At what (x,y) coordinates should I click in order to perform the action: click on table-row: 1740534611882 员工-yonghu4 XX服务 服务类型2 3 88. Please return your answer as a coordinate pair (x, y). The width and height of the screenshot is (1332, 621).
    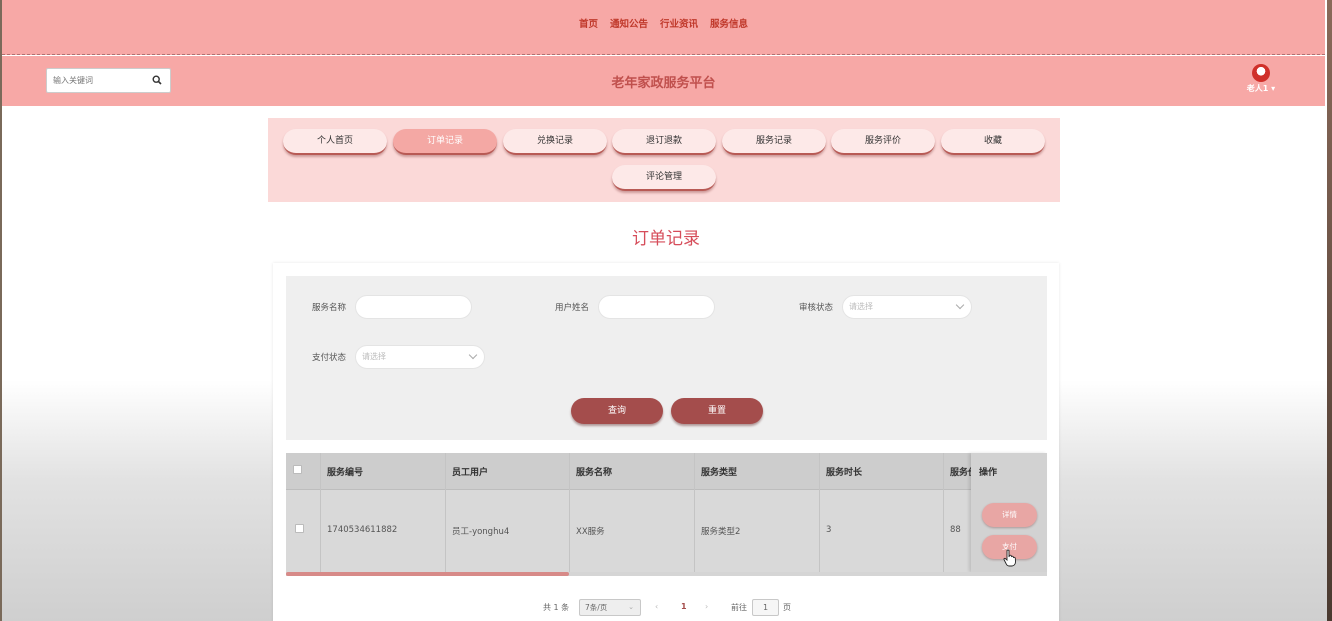
    Looking at the image, I should click on (666, 531).